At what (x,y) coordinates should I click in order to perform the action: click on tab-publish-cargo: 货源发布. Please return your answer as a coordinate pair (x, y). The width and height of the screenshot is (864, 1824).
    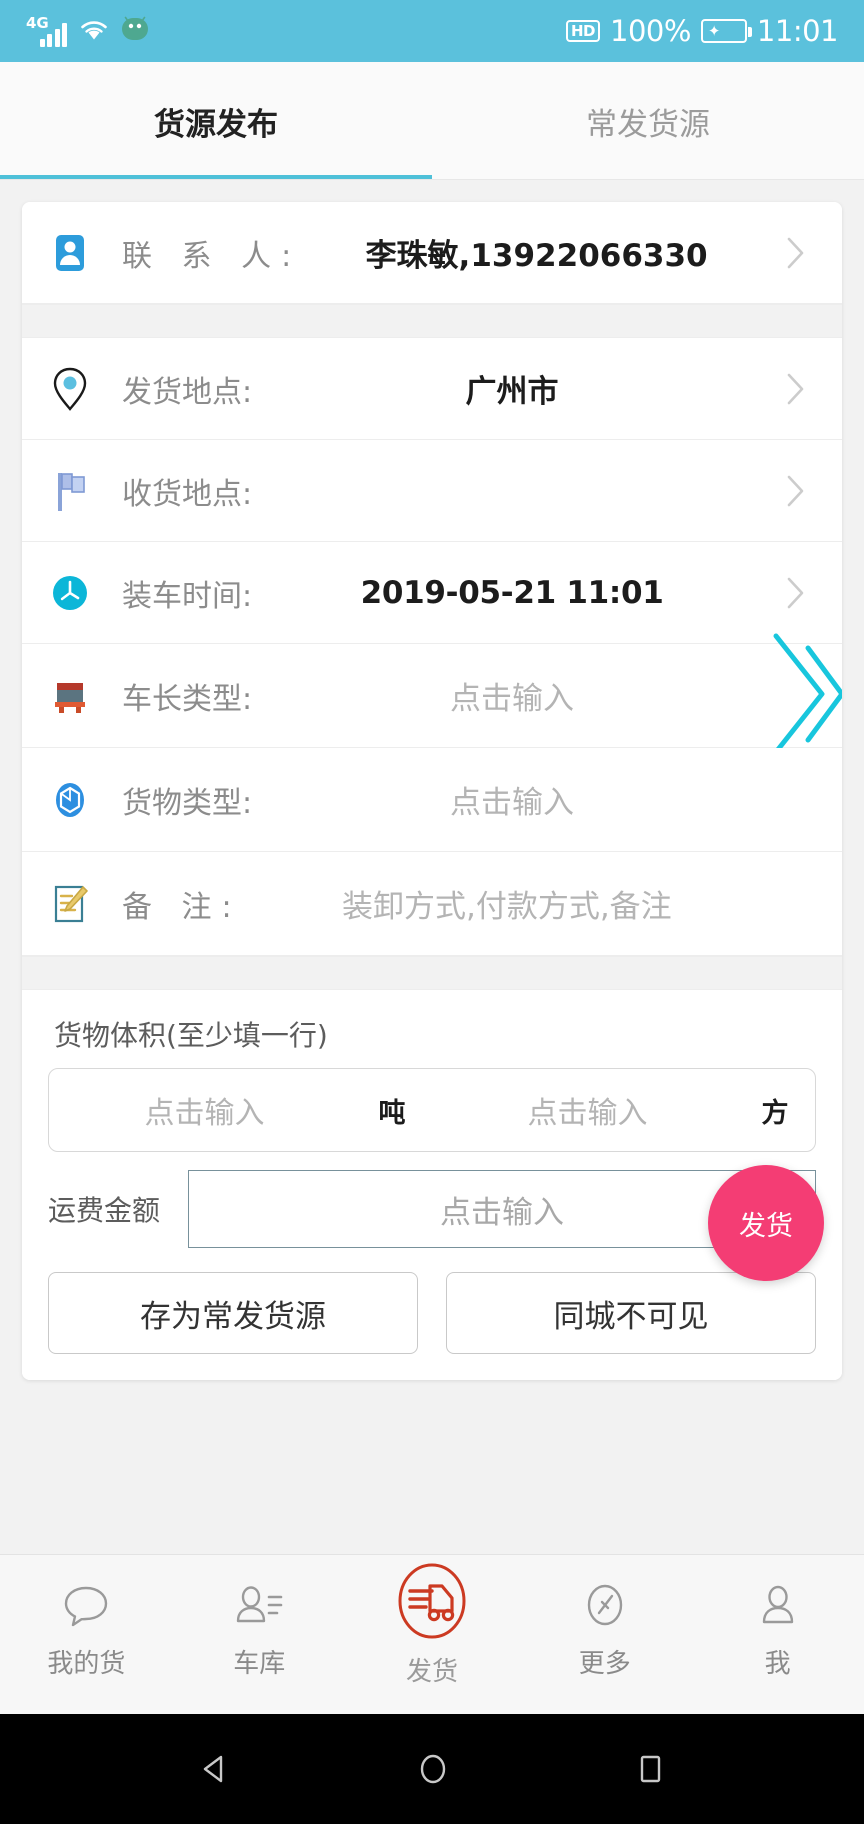
    Looking at the image, I should click on (216, 121).